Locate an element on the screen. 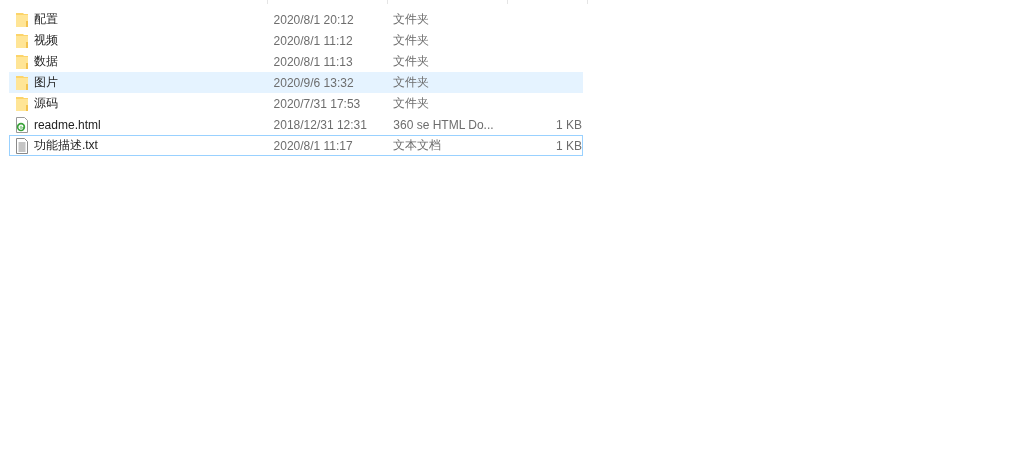 The height and width of the screenshot is (464, 1021). file-name: 功能描述.txt is located at coordinates (66, 145).